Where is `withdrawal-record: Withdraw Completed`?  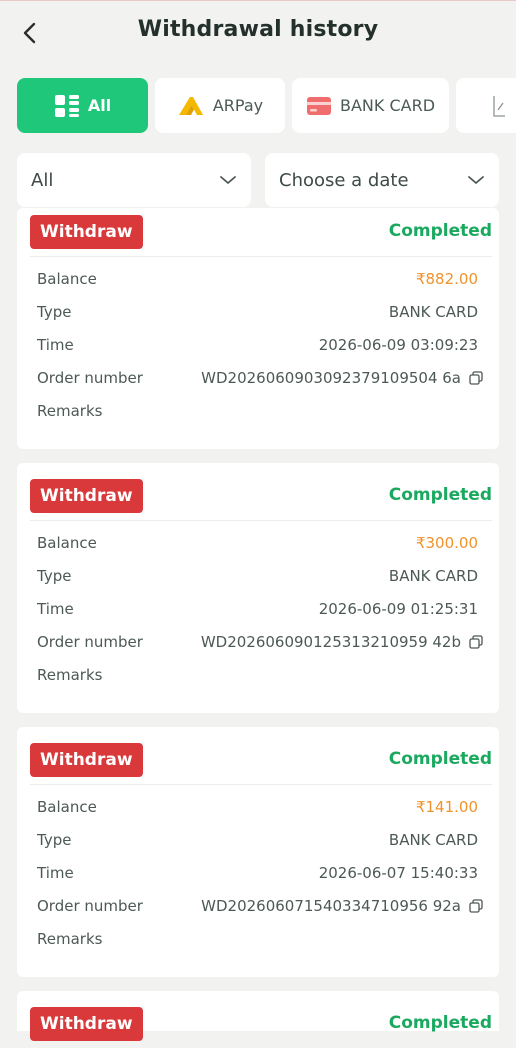
withdrawal-record: Withdraw Completed is located at coordinates (258, 1016).